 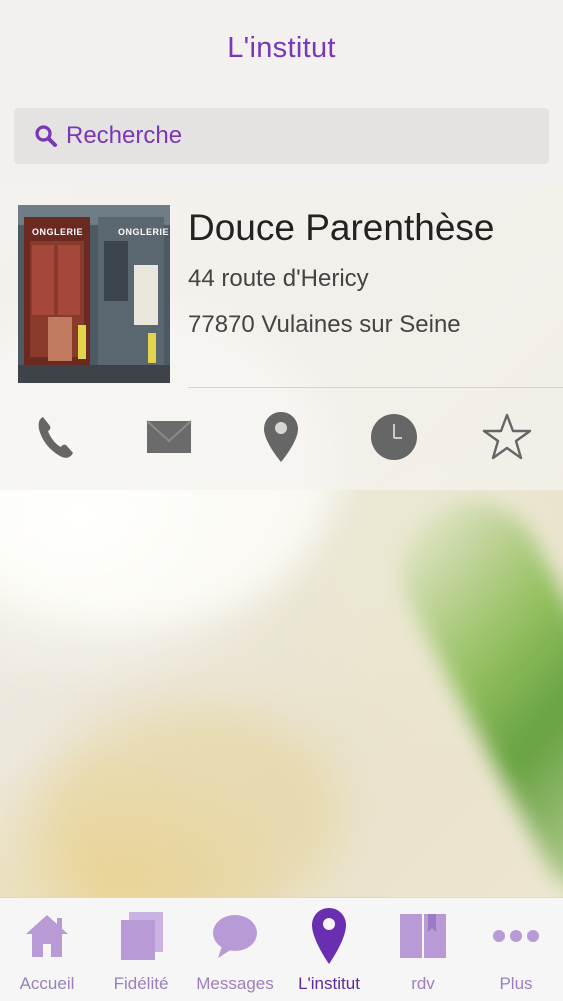 I want to click on chat-icon, so click(x=235, y=936).